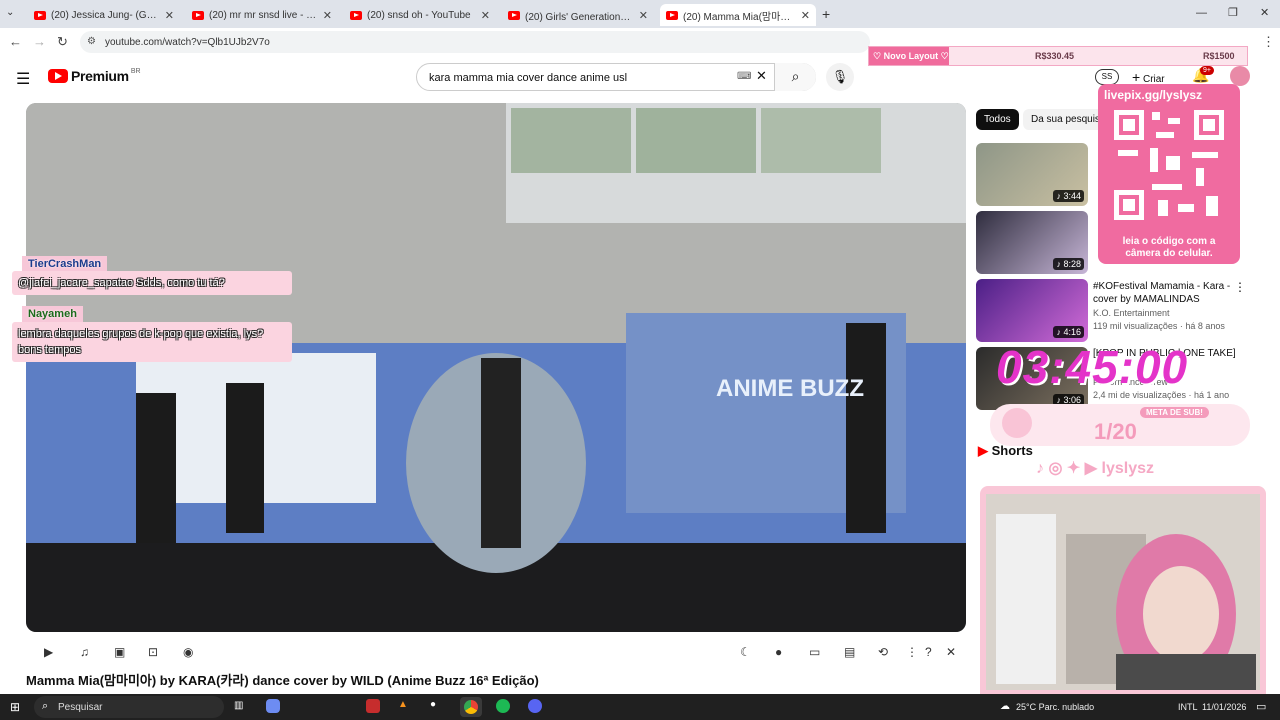 The height and width of the screenshot is (720, 1280). What do you see at coordinates (1207, 70) in the screenshot?
I see `notification-count: 9+` at bounding box center [1207, 70].